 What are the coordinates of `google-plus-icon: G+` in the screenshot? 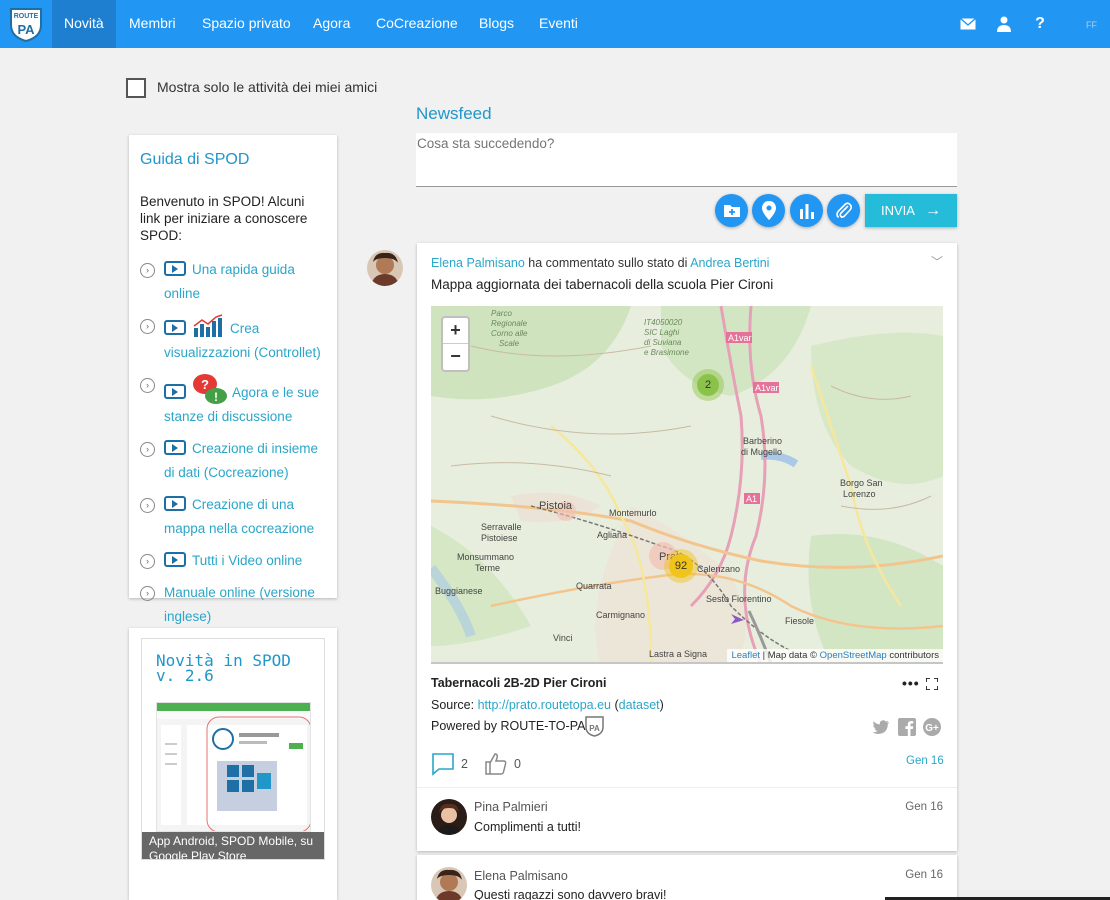 It's located at (932, 727).